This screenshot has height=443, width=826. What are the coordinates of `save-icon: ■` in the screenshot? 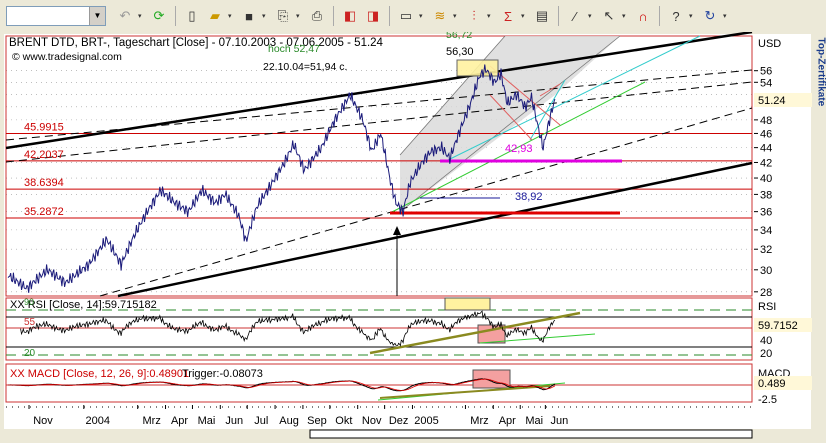 It's located at (249, 16).